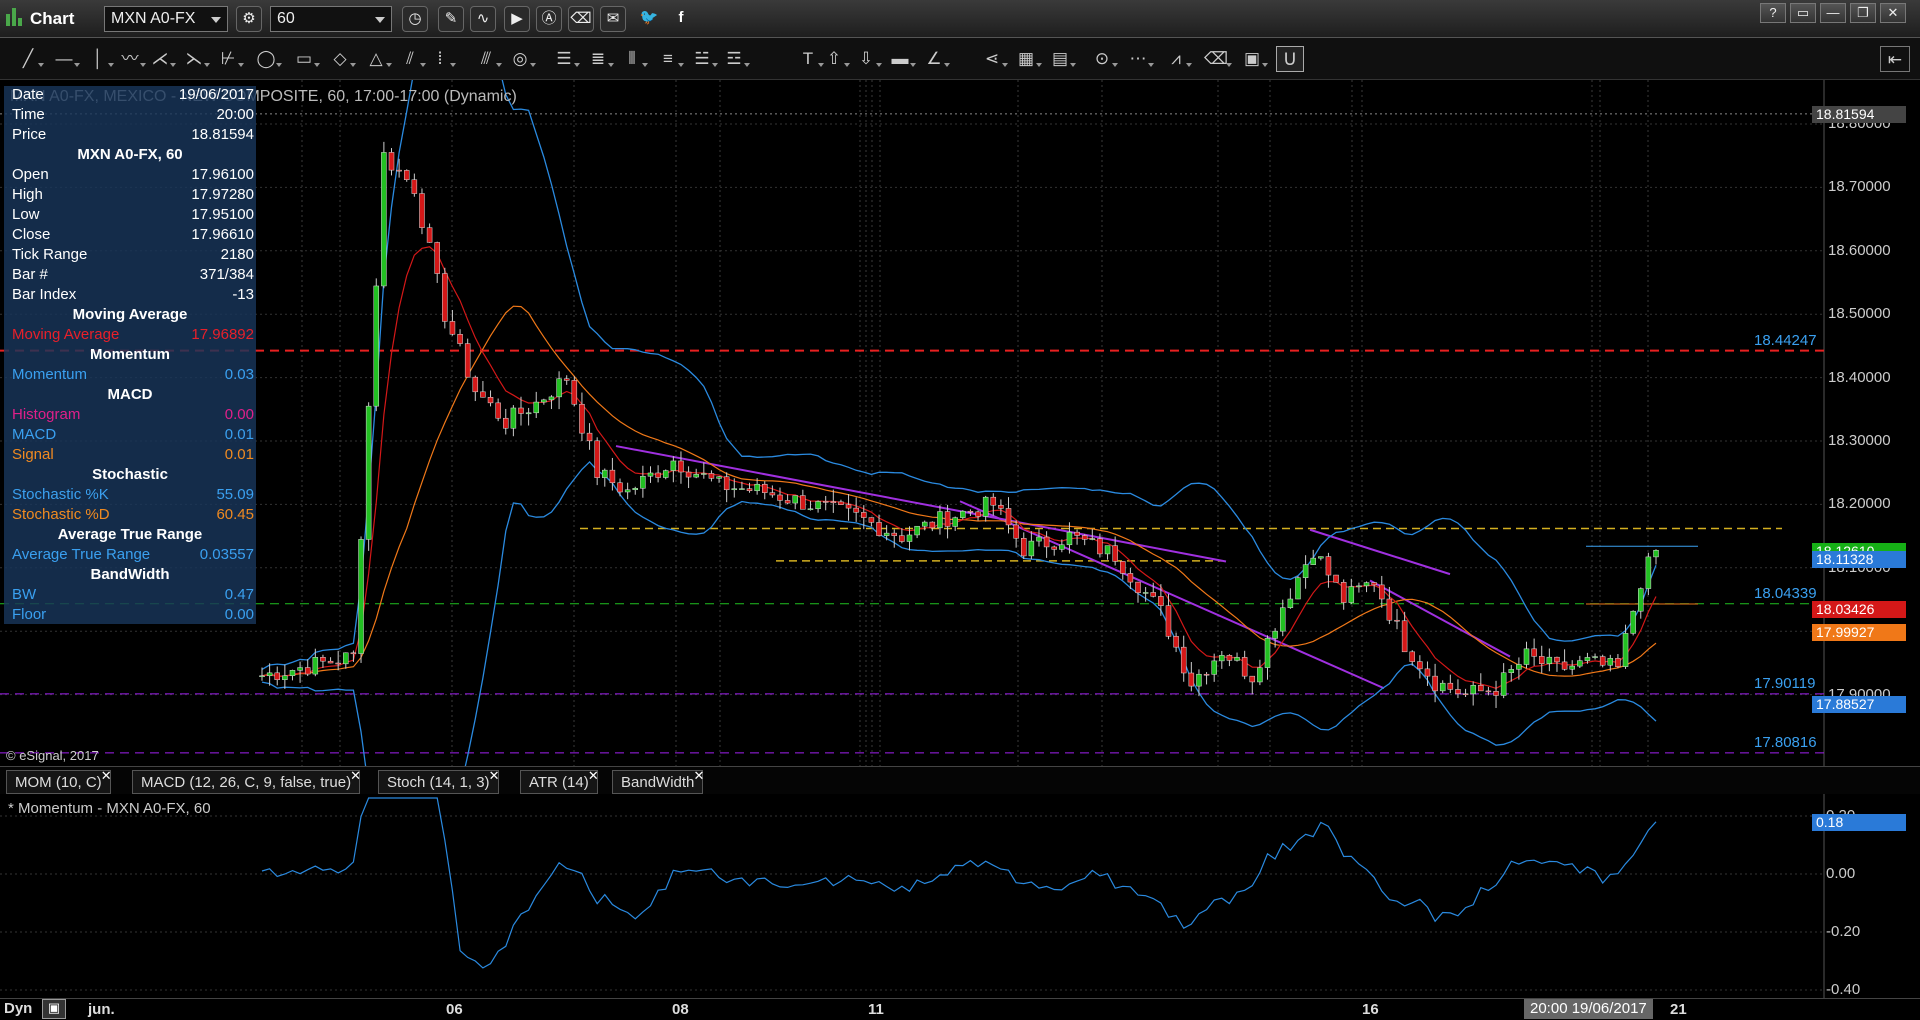 The height and width of the screenshot is (1020, 1920). I want to click on alert-icon: Ⓐ, so click(549, 19).